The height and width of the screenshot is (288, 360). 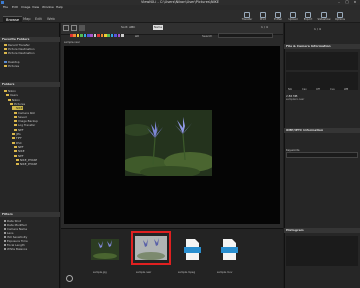 What do you see at coordinates (19, 53) in the screenshot?
I see `favorite-item: Picture Destination` at bounding box center [19, 53].